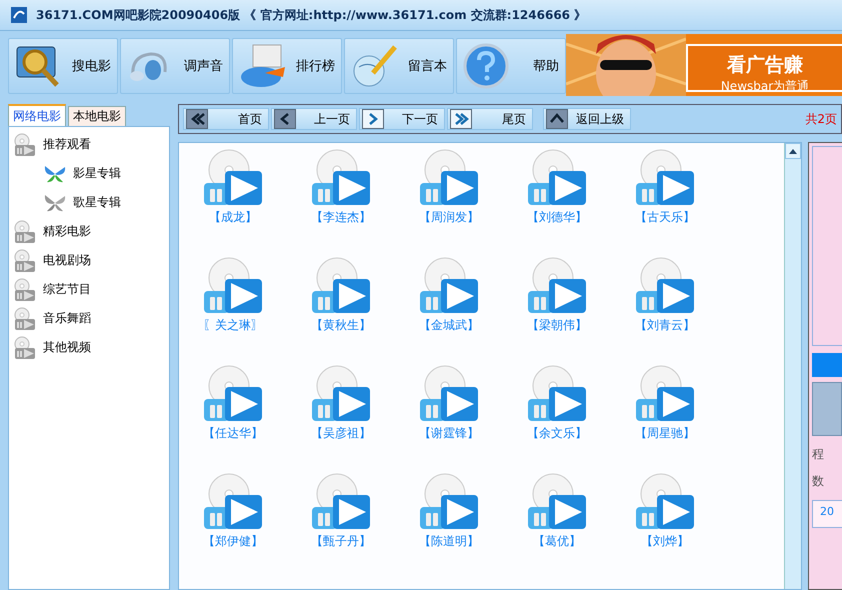  I want to click on nav-button: 返回上级, so click(587, 119).